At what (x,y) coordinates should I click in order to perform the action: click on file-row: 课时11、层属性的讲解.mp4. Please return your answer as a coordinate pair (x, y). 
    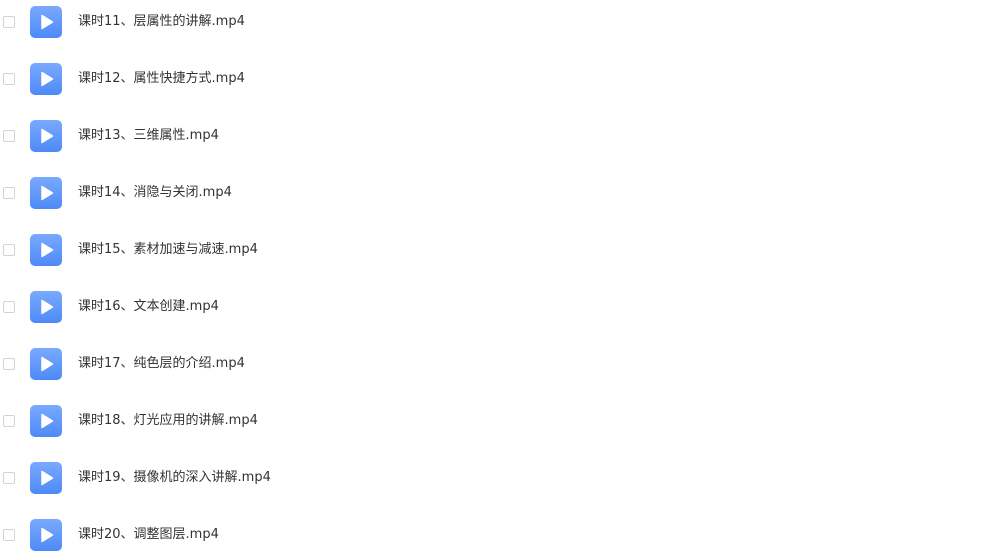
    Looking at the image, I should click on (500, 23).